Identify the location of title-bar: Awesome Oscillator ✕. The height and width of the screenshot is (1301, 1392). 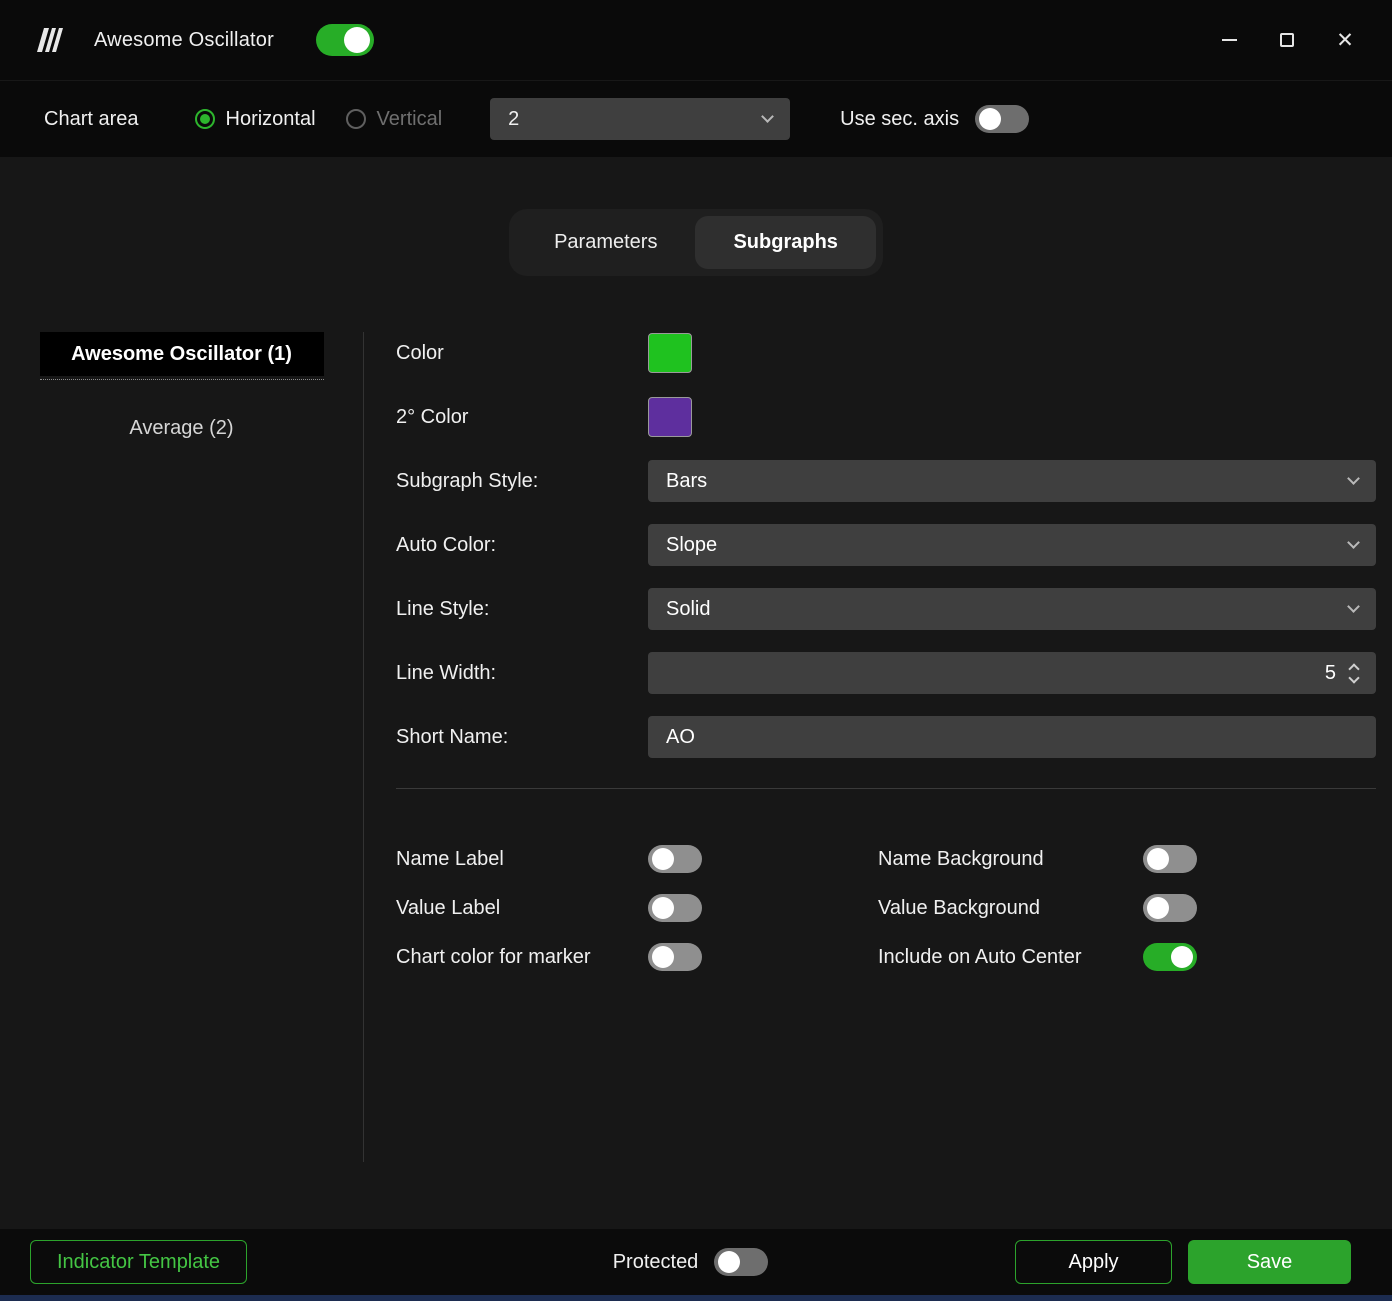
(696, 40).